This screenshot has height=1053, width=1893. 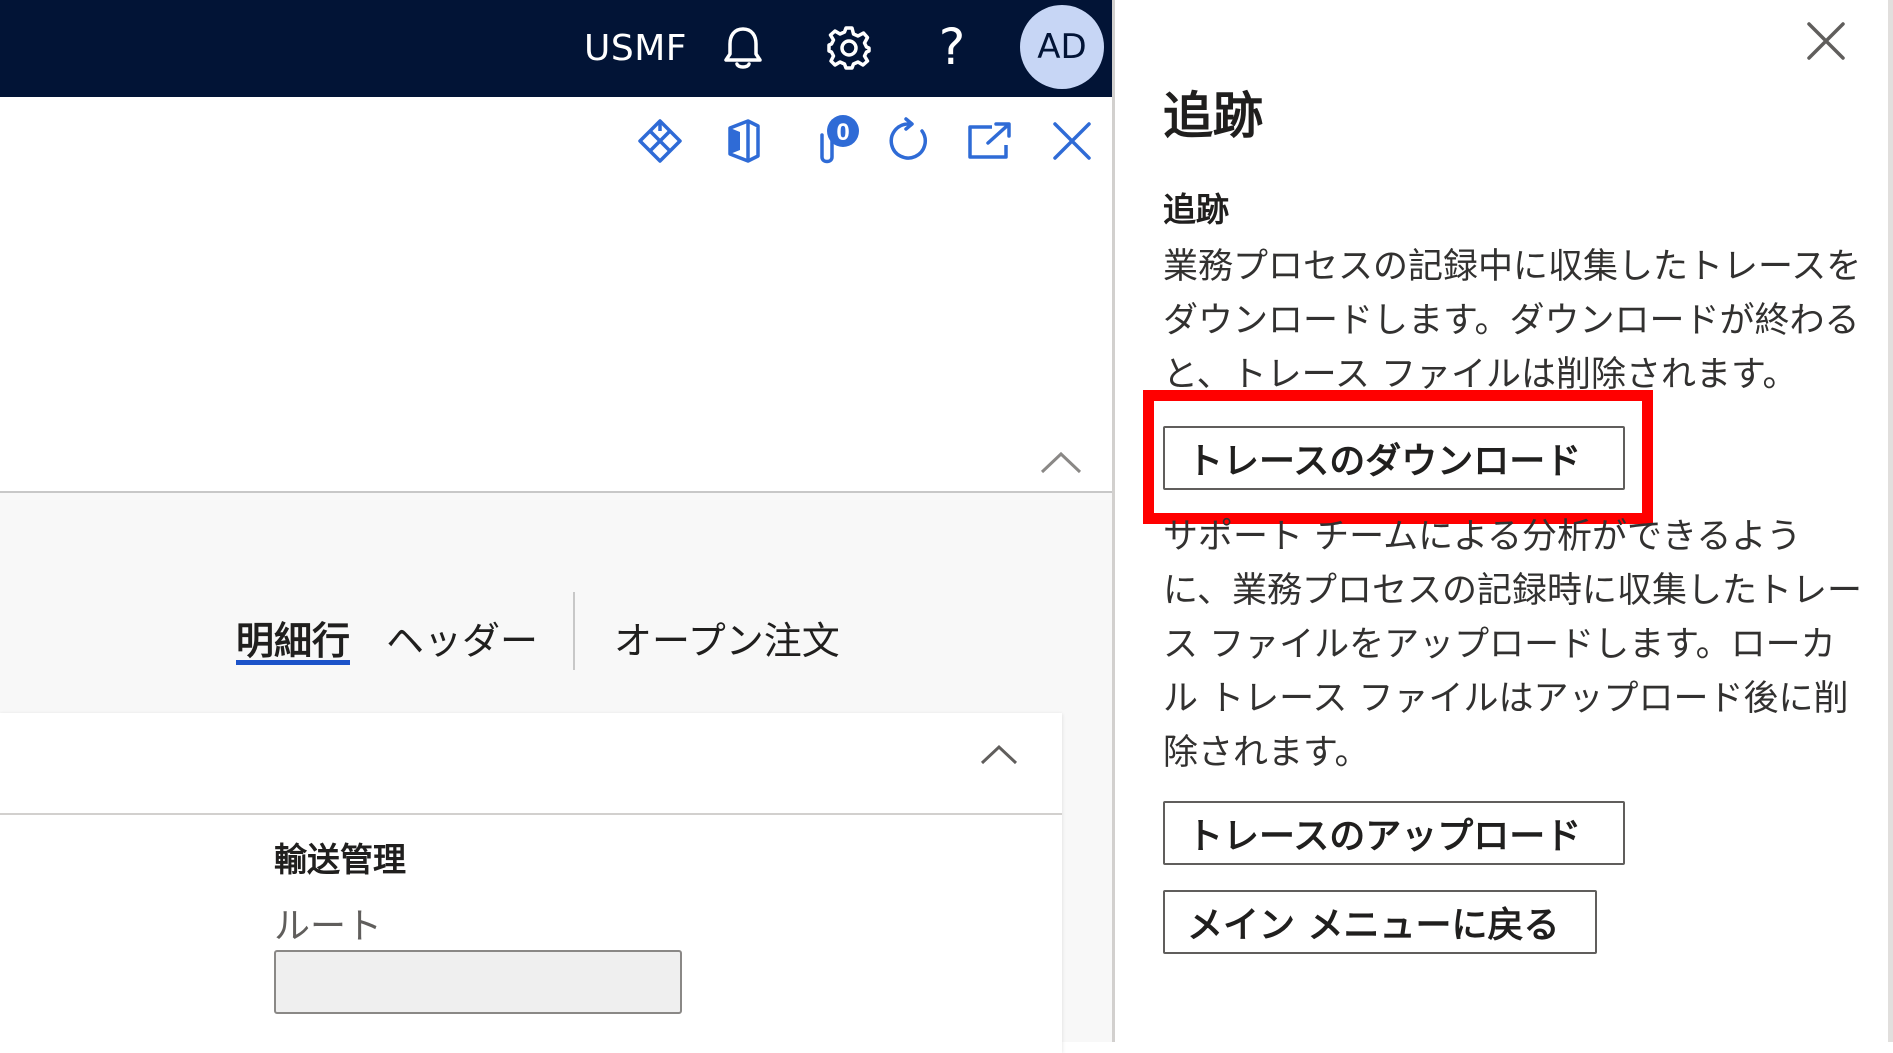 I want to click on office-icon, so click(x=744, y=141).